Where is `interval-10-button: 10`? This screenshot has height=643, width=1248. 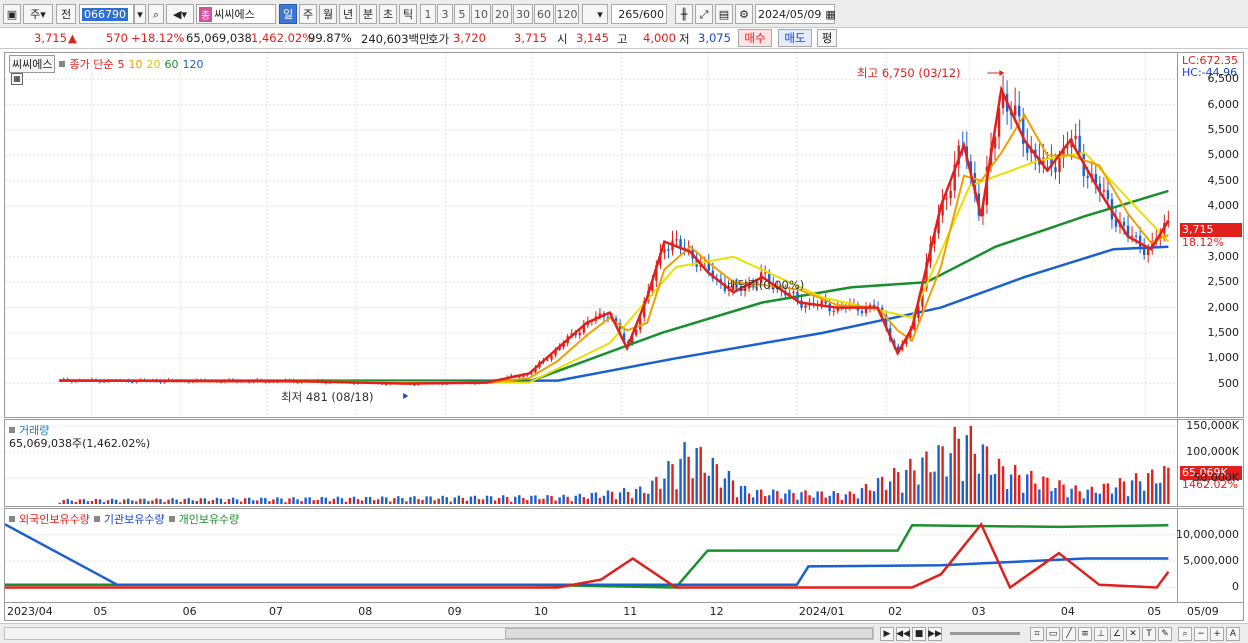
interval-10-button: 10 is located at coordinates (481, 14).